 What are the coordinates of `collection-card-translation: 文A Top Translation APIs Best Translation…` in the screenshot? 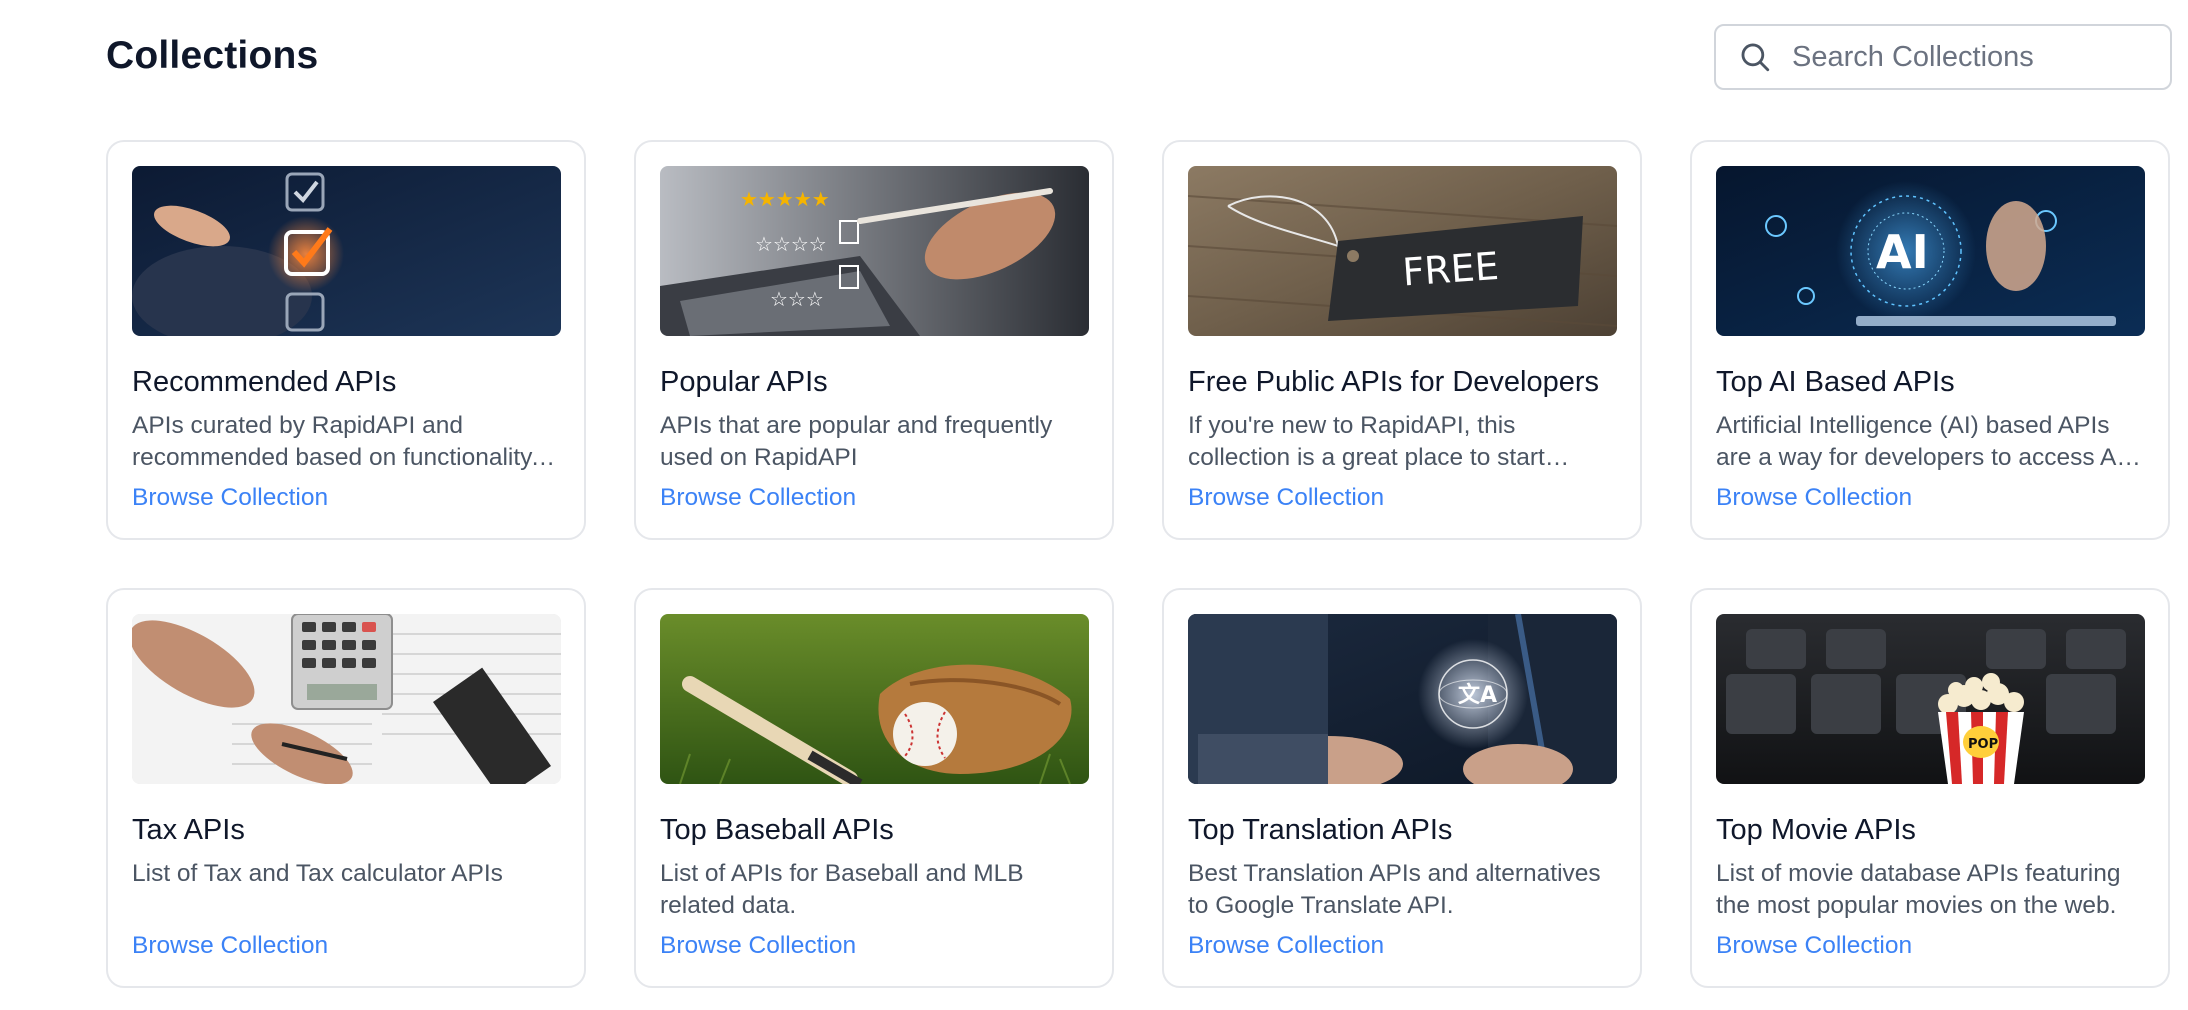 It's located at (1402, 788).